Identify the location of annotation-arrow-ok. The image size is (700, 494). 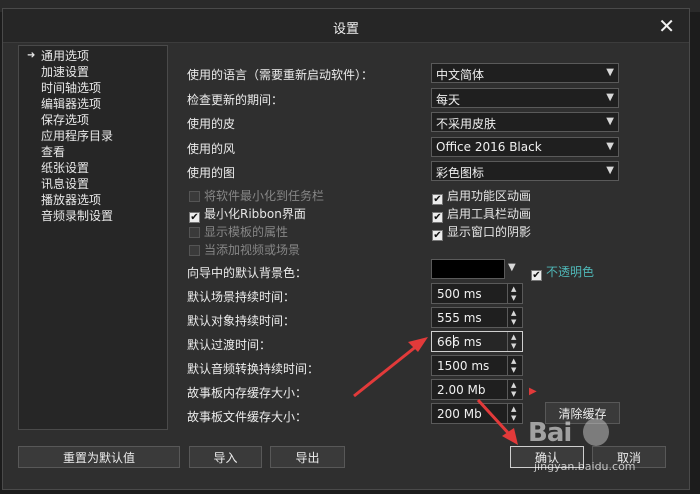
(494, 417).